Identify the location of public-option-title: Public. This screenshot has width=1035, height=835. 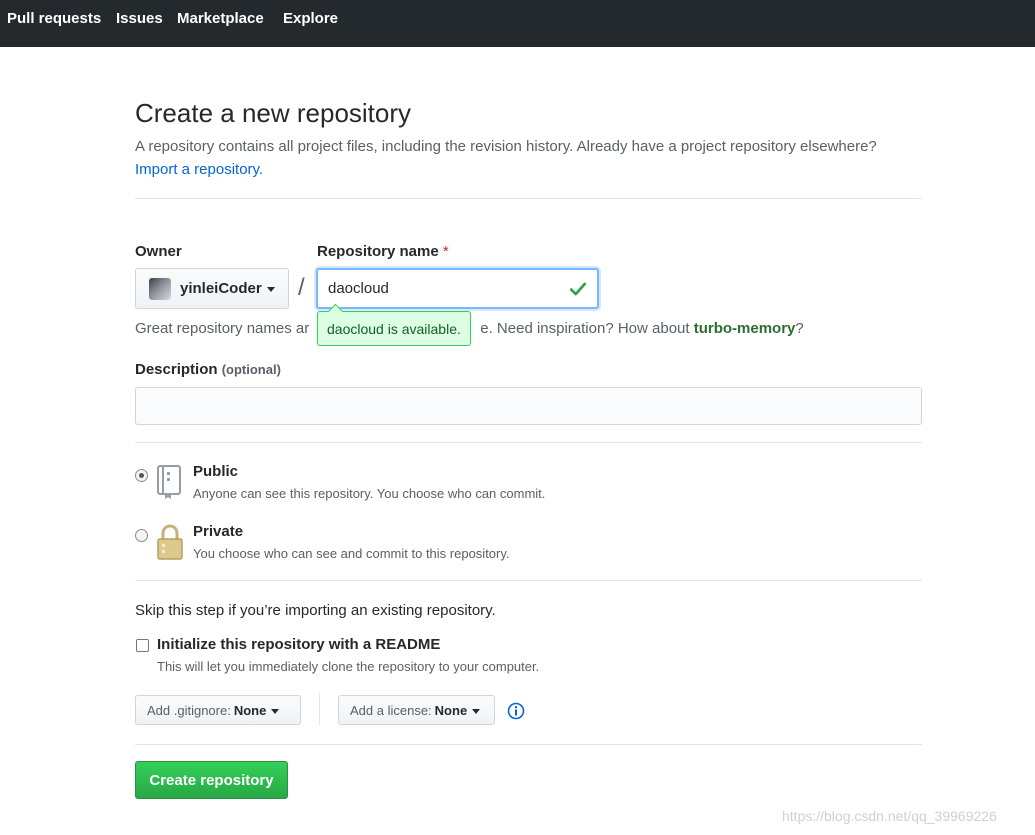
(216, 471).